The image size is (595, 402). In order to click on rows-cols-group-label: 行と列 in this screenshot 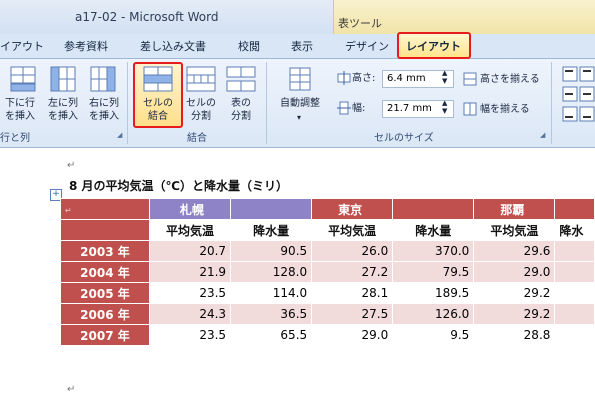, I will do `click(15, 138)`.